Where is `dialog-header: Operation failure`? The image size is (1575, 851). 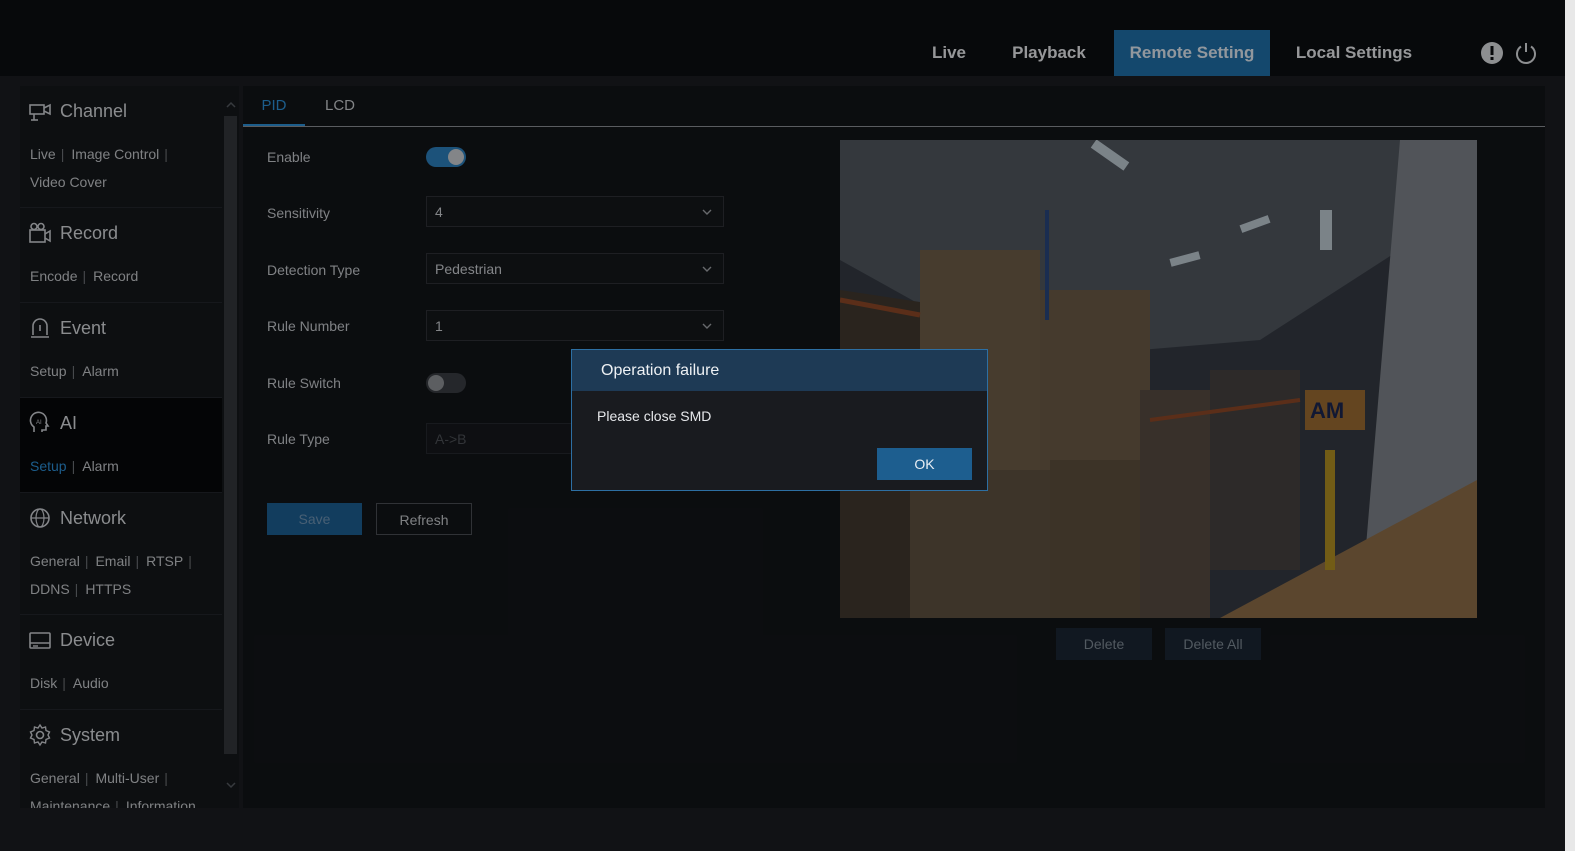
dialog-header: Operation failure is located at coordinates (779, 370).